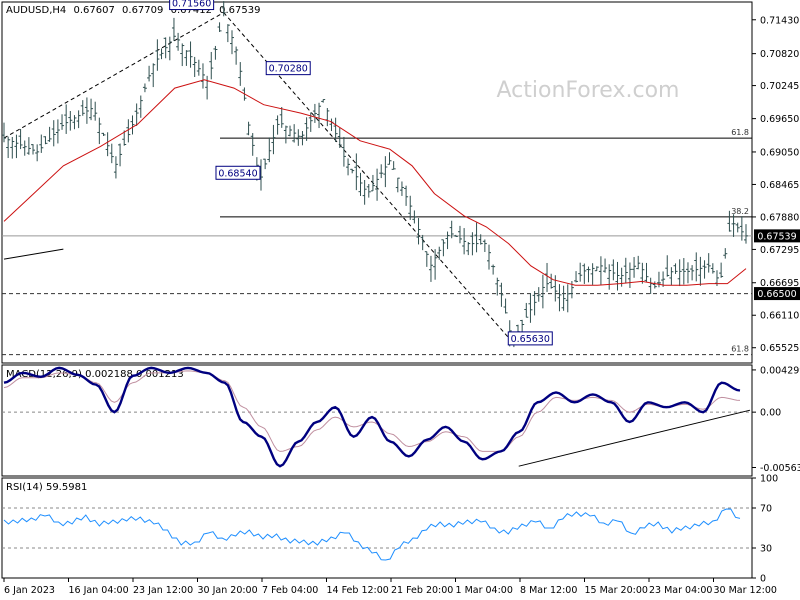 Image resolution: width=800 pixels, height=600 pixels. I want to click on macd-y-tick-label: 0.00, so click(770, 413).